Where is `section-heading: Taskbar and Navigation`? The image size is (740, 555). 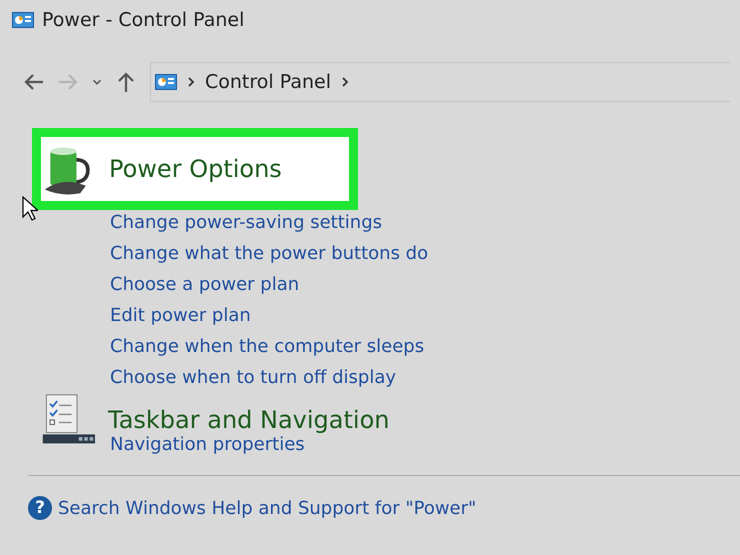 section-heading: Taskbar and Navigation is located at coordinates (249, 420).